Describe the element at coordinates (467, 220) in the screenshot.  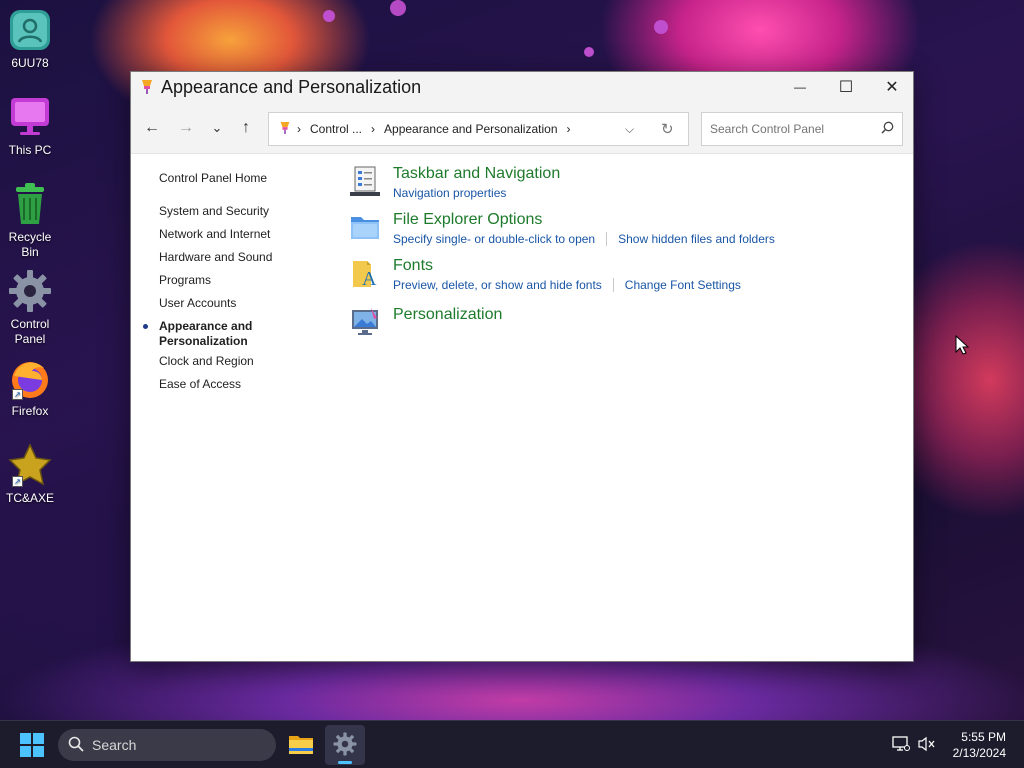
I see `category-title: File Explorer Options` at that location.